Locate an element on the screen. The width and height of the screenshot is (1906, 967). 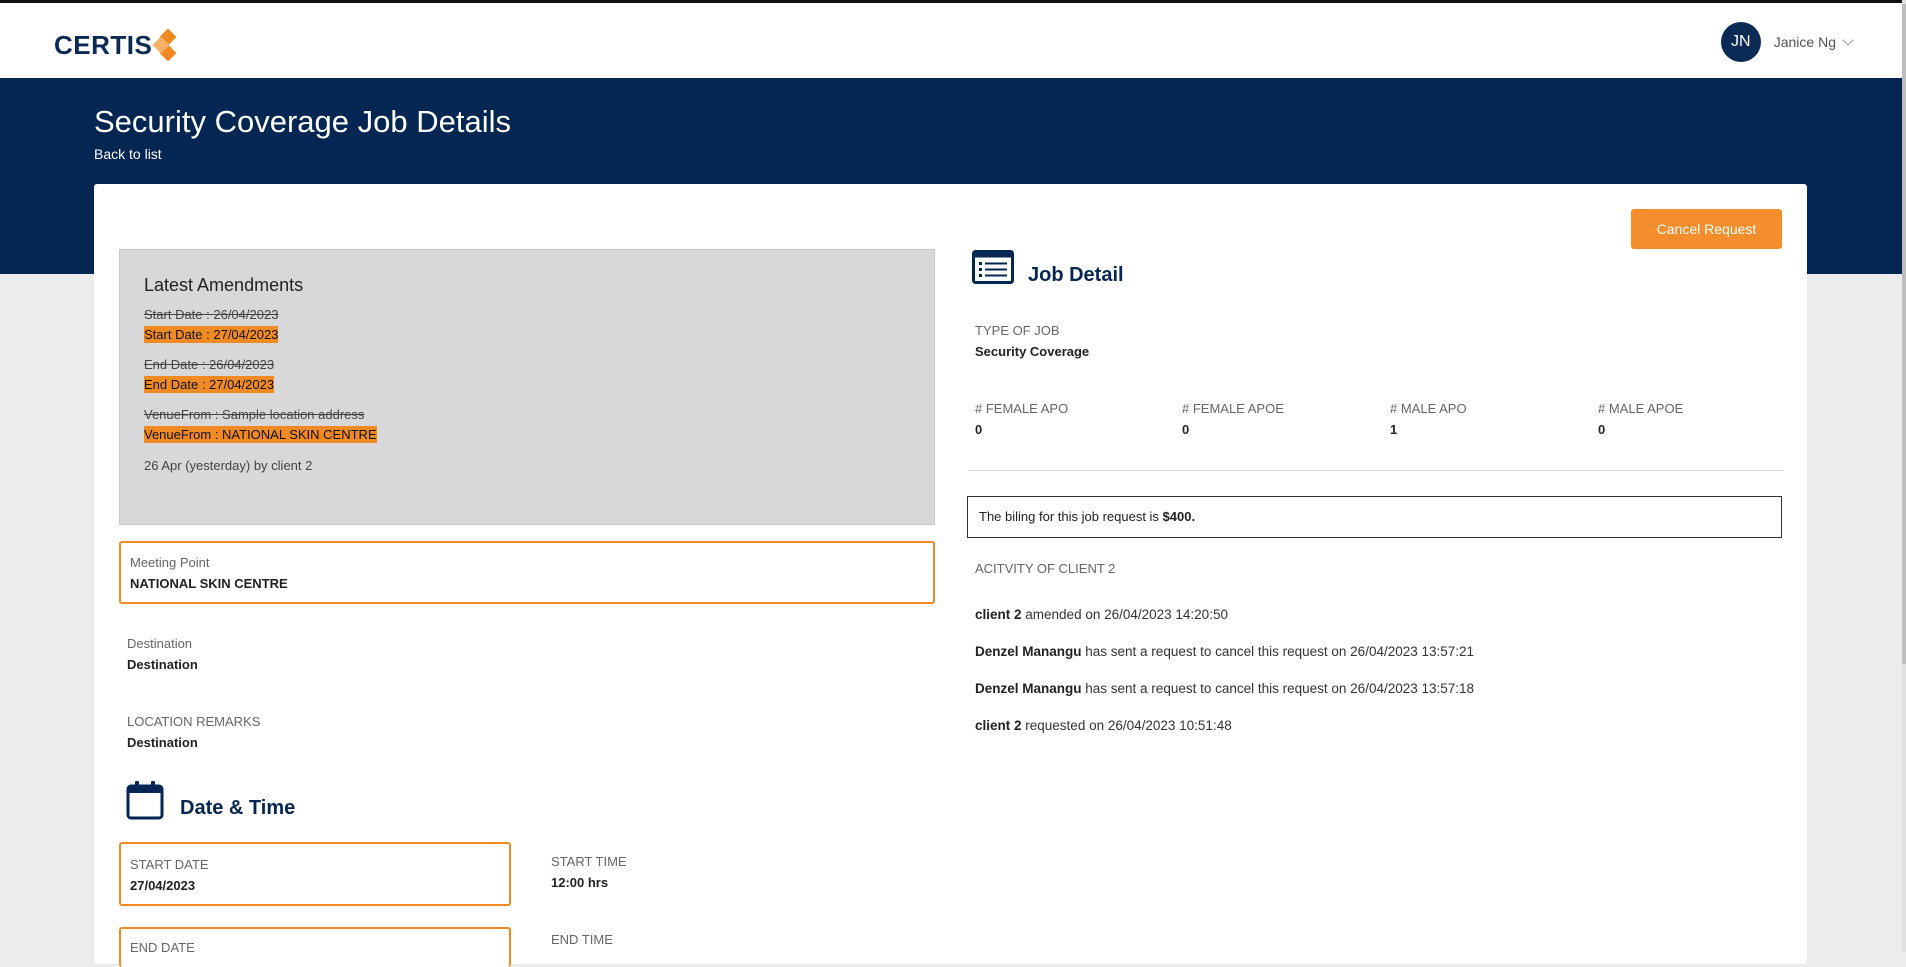
job-detail-title: Job Detail is located at coordinates (1076, 275).